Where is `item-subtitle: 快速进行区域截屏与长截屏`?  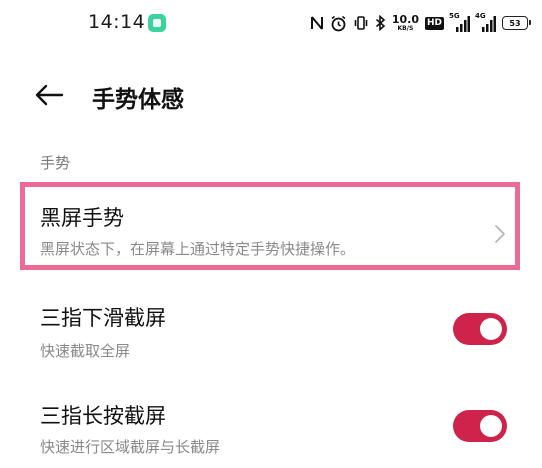
item-subtitle: 快速进行区域截屏与长截屏 is located at coordinates (130, 447).